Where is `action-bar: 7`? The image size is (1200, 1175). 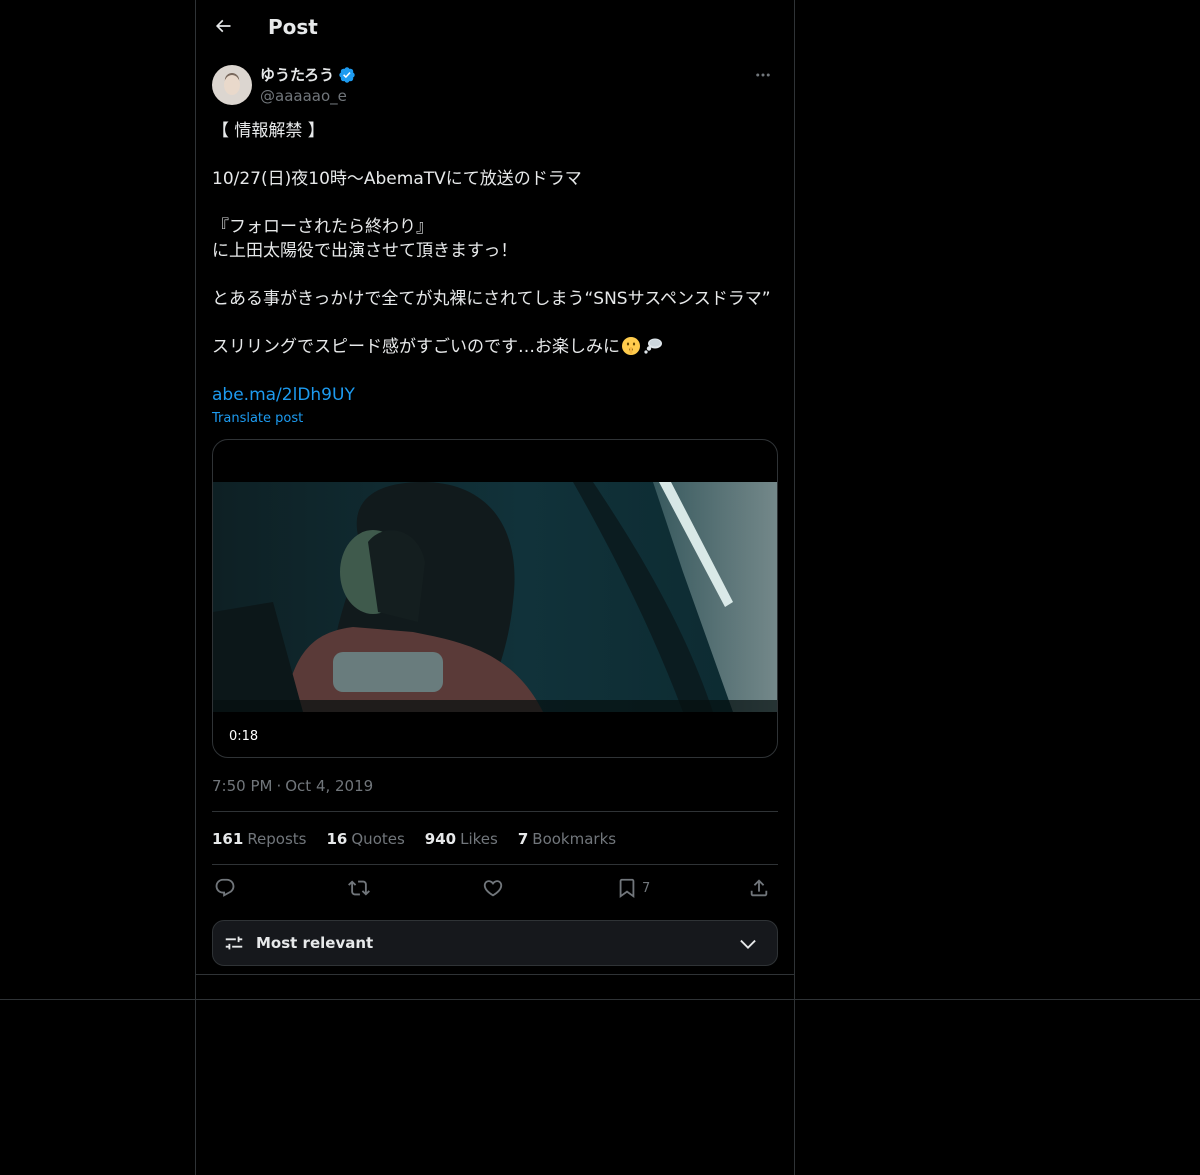
action-bar: 7 is located at coordinates (495, 888).